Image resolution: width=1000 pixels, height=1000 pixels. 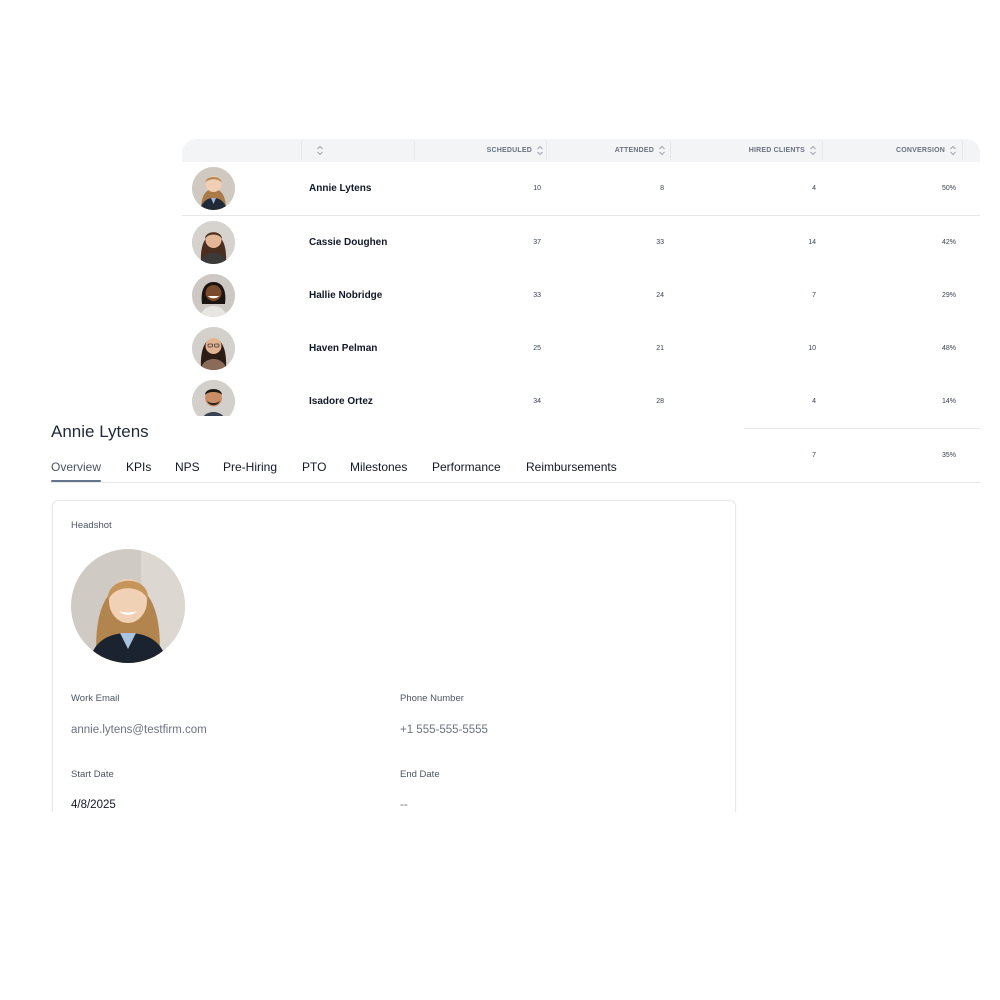 I want to click on hired-clients-value: 4, so click(x=814, y=188).